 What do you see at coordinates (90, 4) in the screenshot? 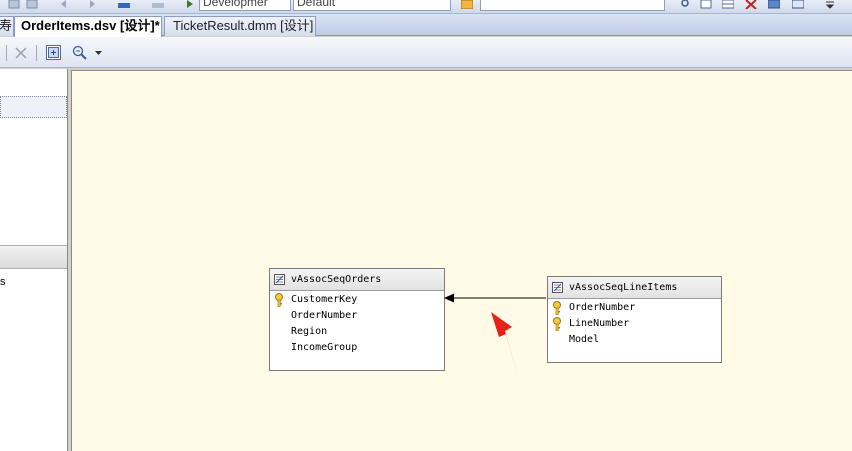
I see `redo-icon` at bounding box center [90, 4].